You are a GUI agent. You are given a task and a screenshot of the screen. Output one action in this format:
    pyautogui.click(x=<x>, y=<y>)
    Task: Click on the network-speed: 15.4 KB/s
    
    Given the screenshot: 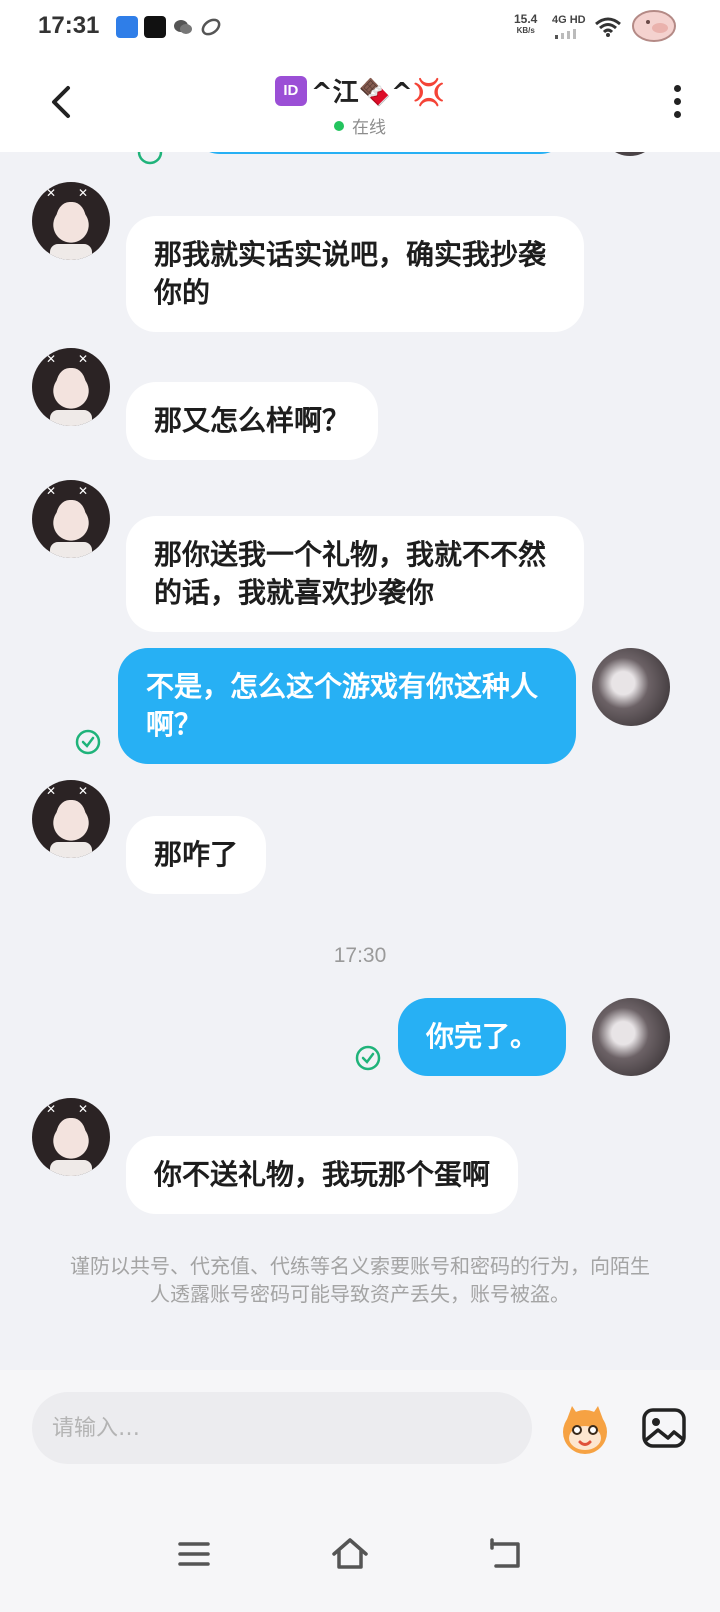 What is the action you would take?
    pyautogui.click(x=526, y=24)
    